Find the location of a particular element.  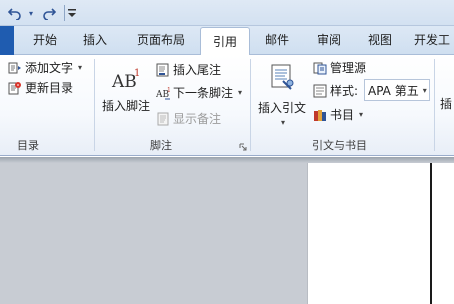

next-footnote-label: 下一条脚注 is located at coordinates (203, 93).